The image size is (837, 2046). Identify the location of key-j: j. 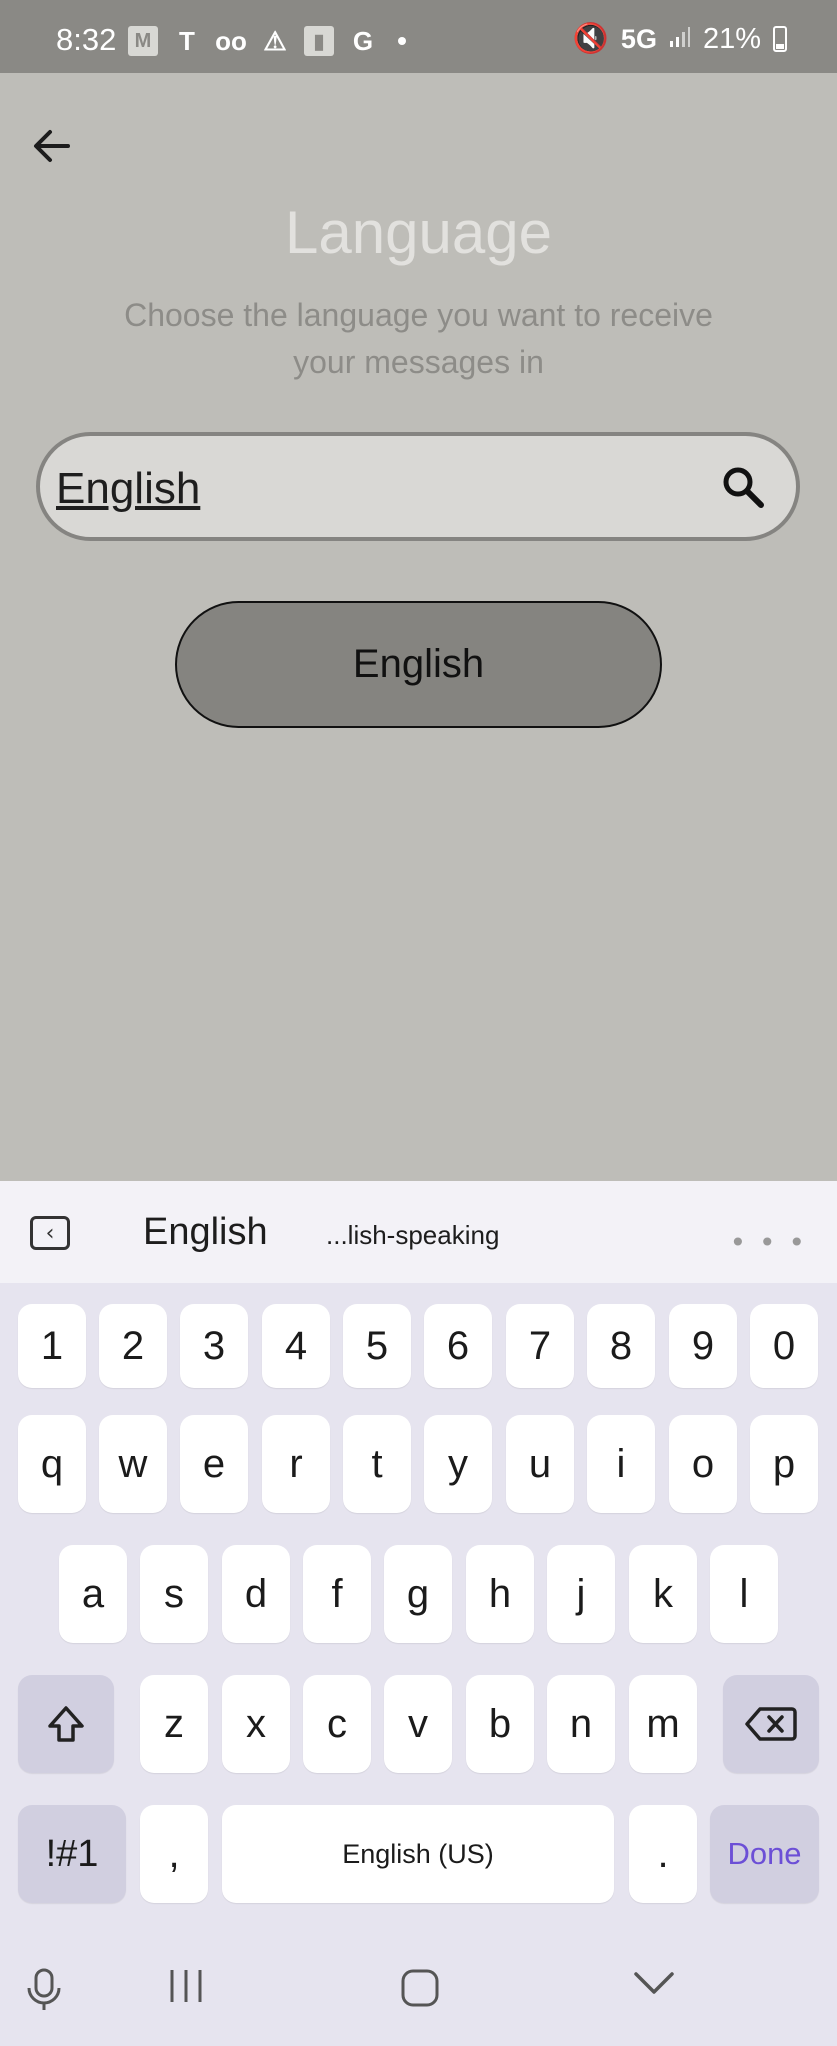
(581, 1594).